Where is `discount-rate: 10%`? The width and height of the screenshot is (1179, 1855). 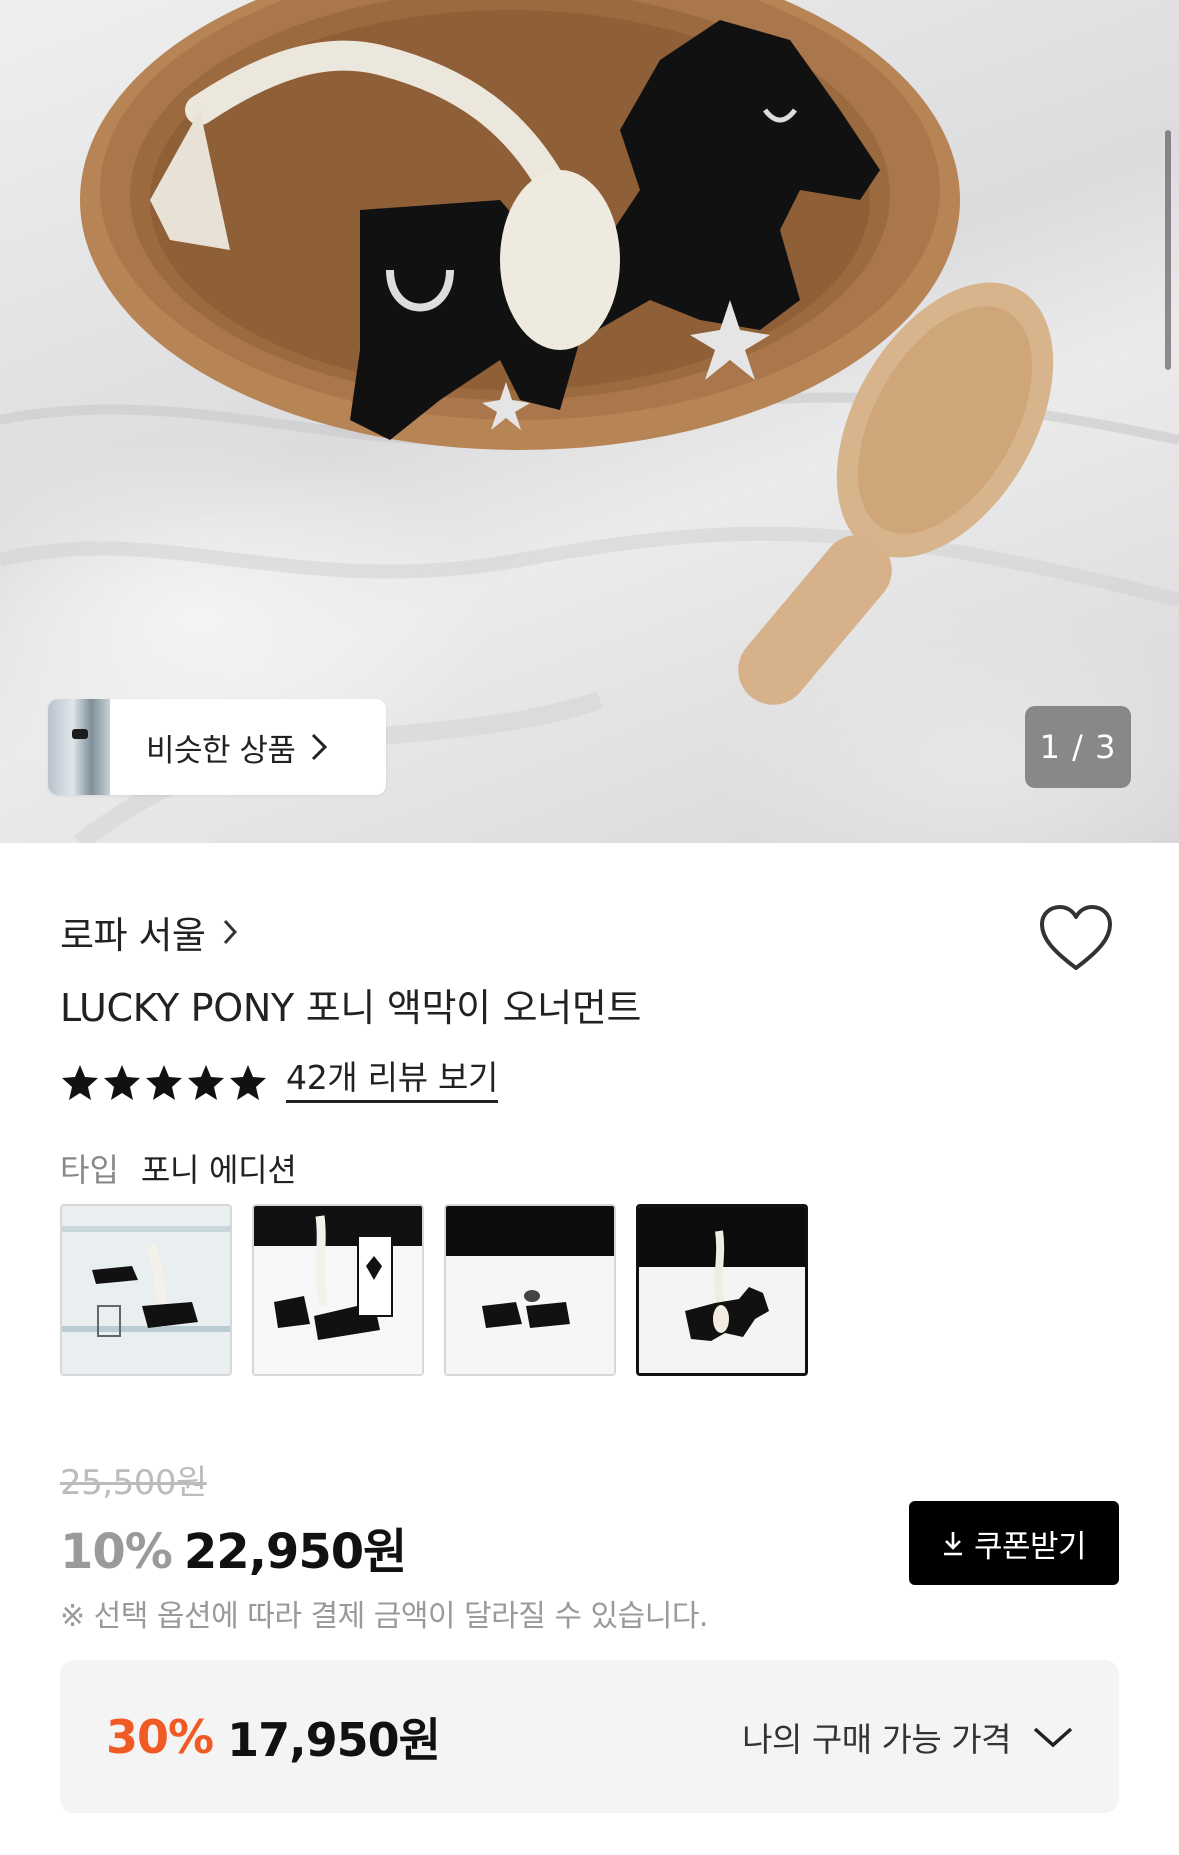 discount-rate: 10% is located at coordinates (116, 1552).